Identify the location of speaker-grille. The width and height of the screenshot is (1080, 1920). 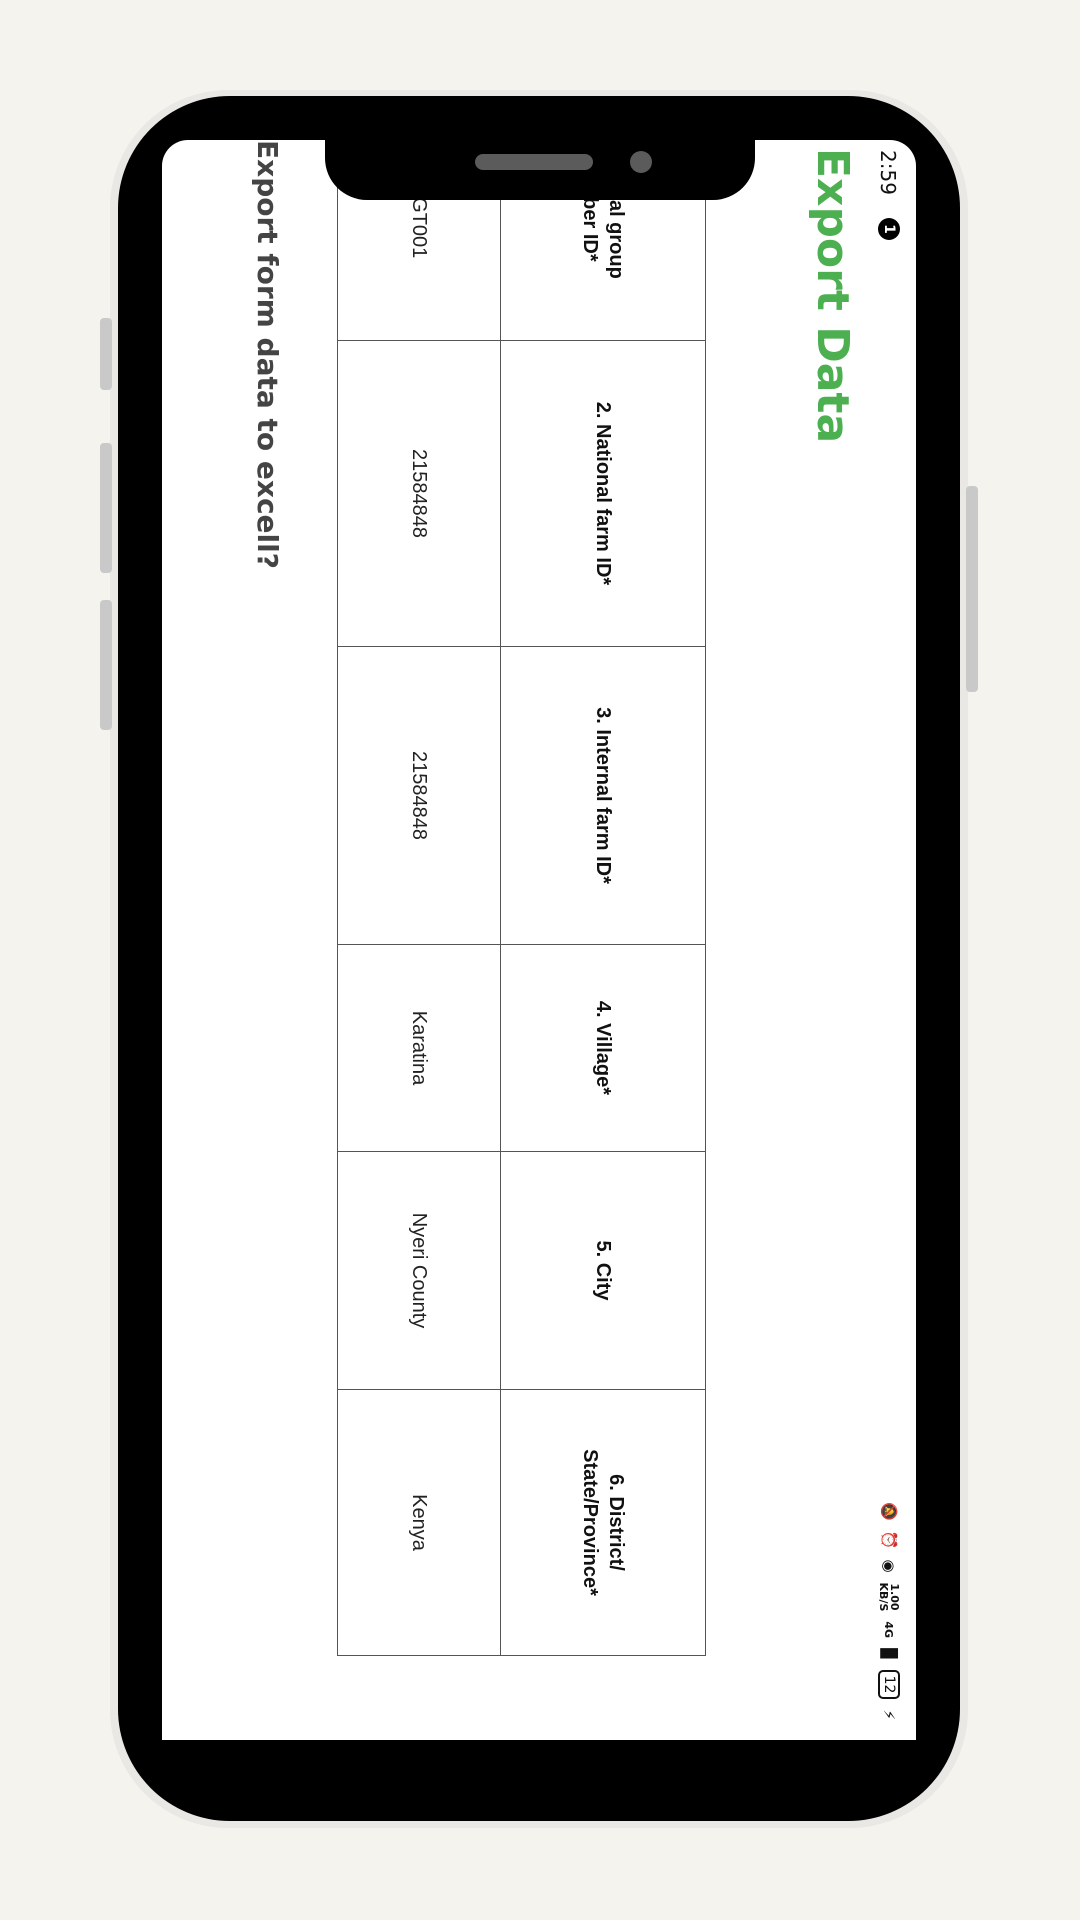
(534, 162).